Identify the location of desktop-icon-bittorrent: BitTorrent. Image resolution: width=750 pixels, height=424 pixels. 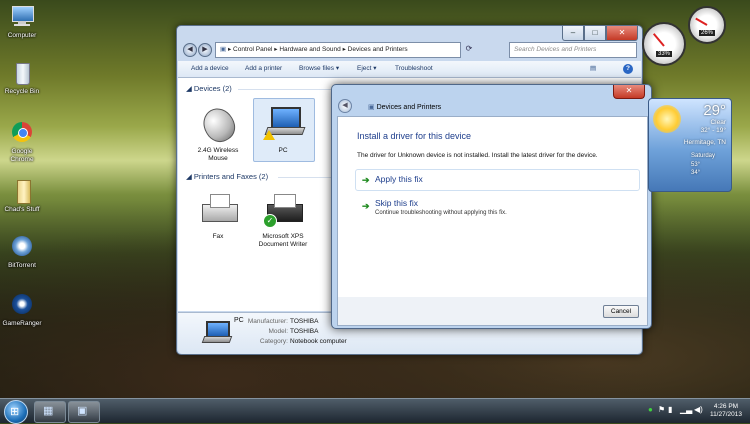
(22, 252).